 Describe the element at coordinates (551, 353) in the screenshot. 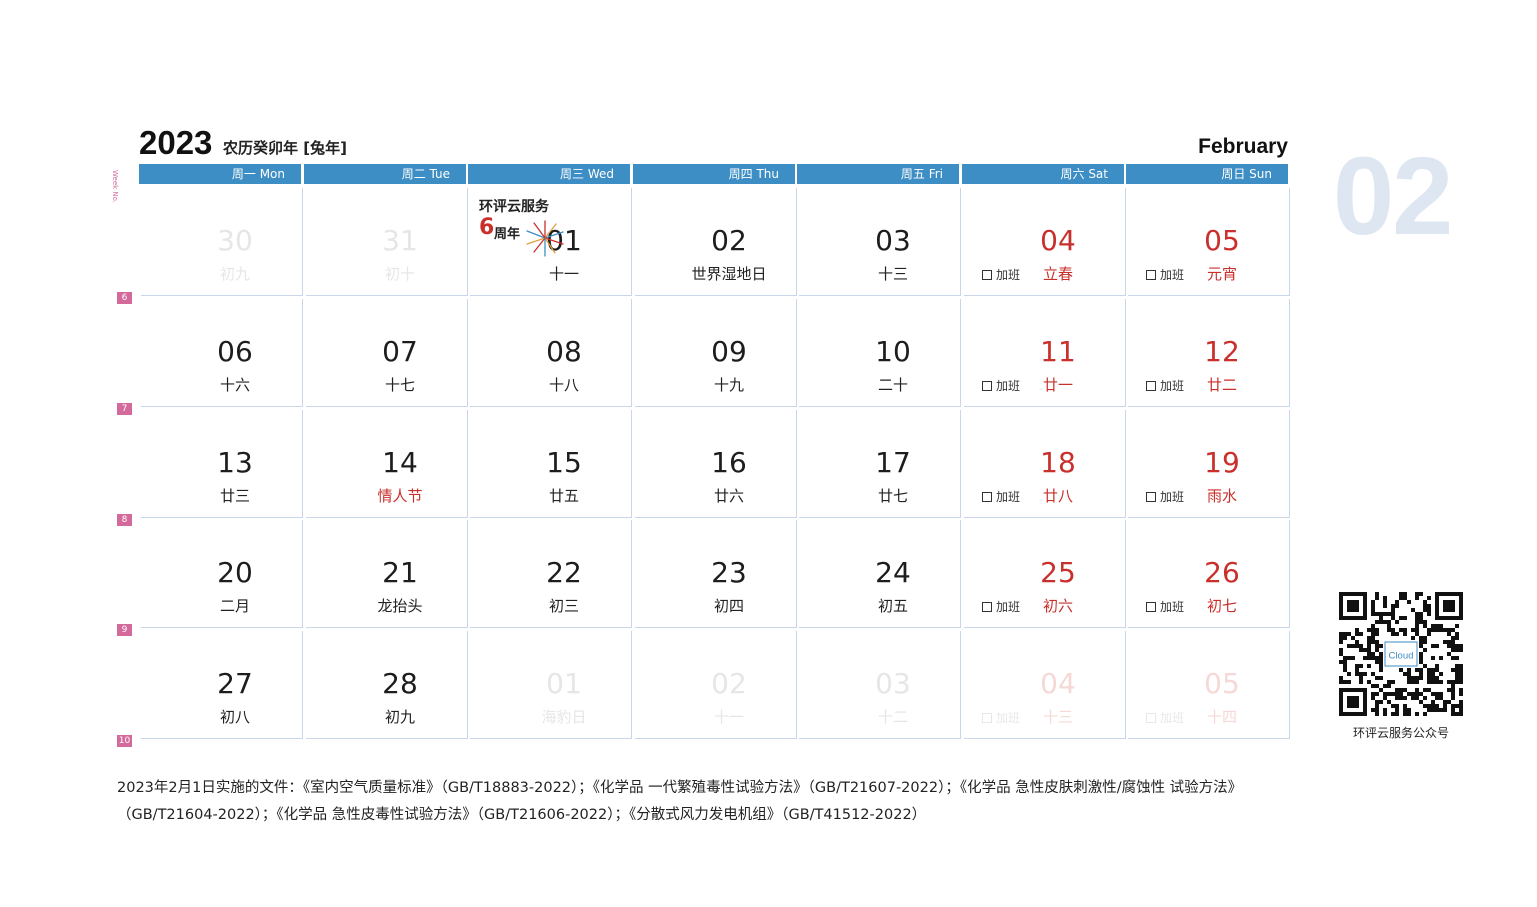

I see `day-cell: 08 十八` at that location.